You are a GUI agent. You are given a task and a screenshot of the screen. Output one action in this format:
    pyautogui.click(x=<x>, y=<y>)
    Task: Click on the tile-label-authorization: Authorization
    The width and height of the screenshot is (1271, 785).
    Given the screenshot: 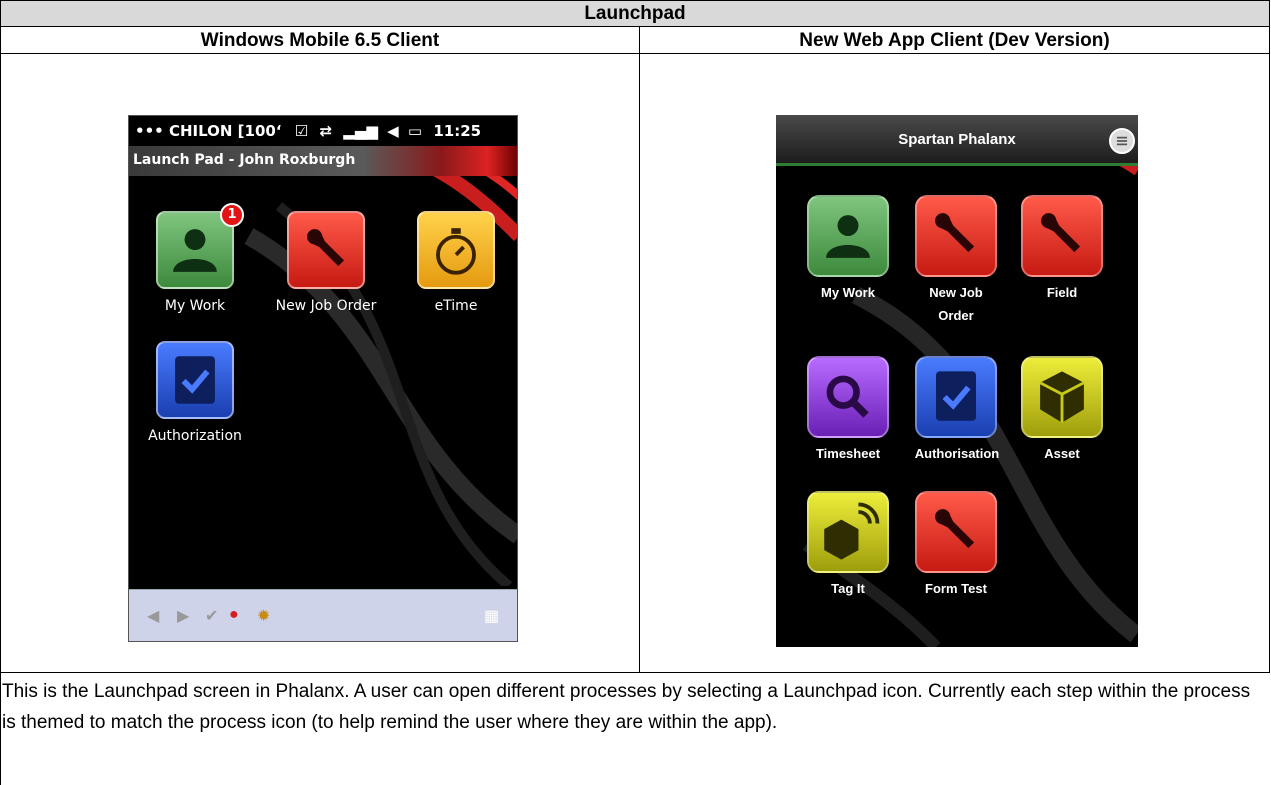 What is the action you would take?
    pyautogui.click(x=195, y=436)
    